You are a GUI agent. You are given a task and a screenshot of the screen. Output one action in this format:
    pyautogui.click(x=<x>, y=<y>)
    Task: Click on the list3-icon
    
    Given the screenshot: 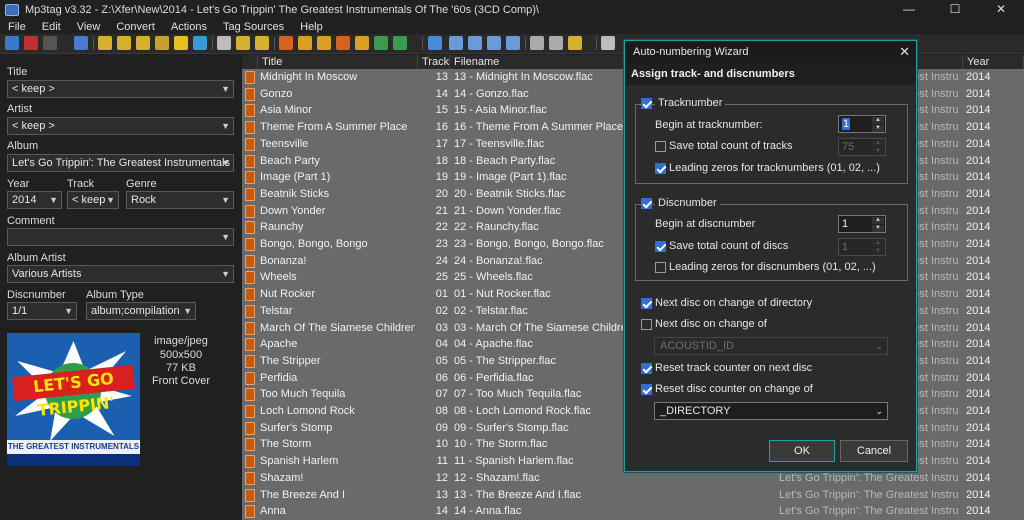 What is the action you would take?
    pyautogui.click(x=513, y=43)
    